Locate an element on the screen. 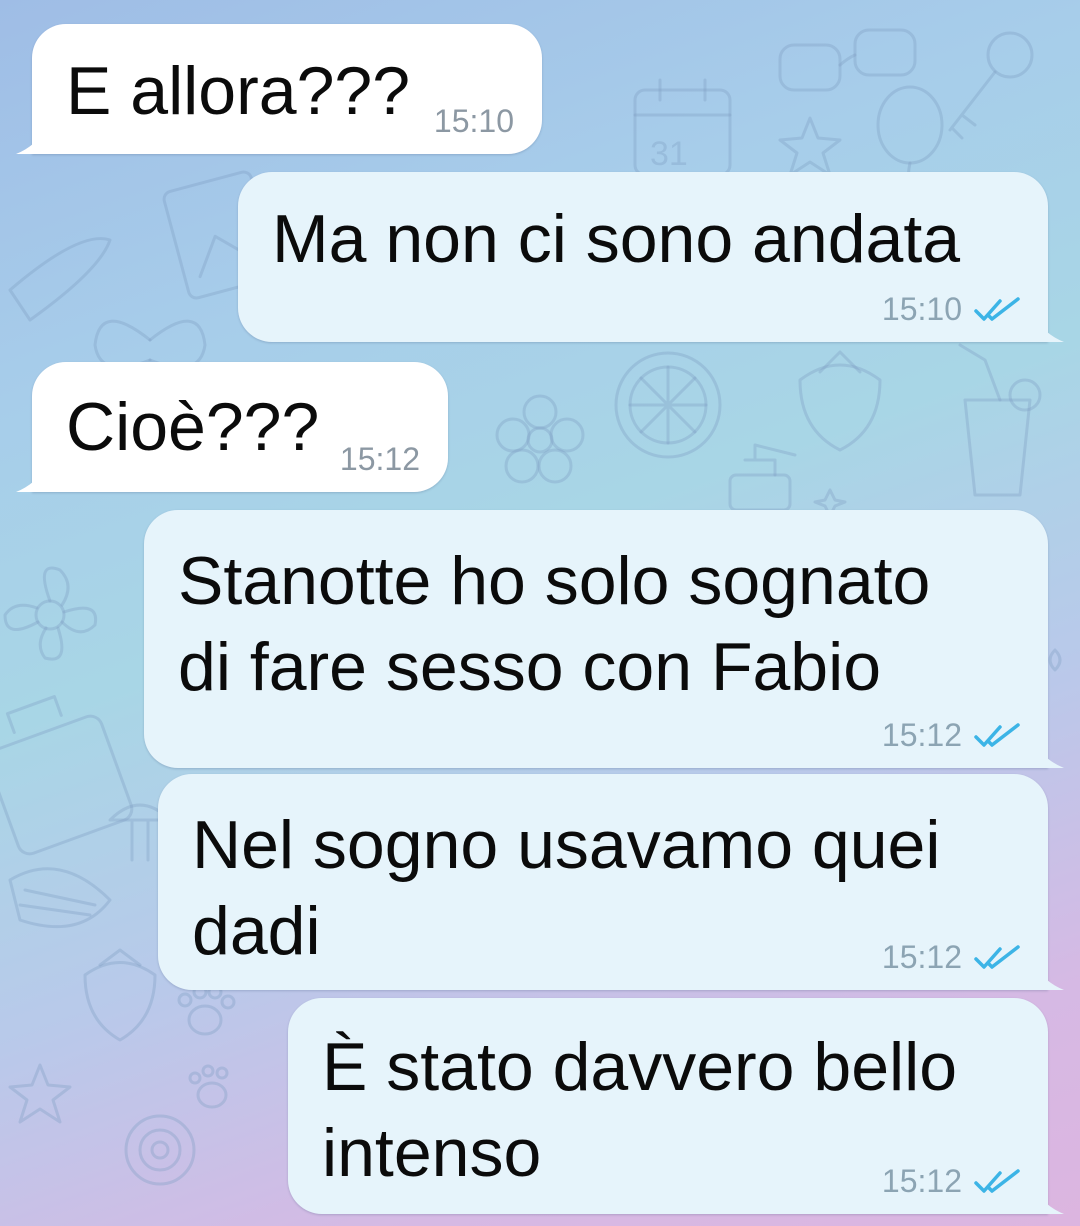 The image size is (1080, 1226). message-bubble-incoming: Cioè??? 15:12 is located at coordinates (240, 427).